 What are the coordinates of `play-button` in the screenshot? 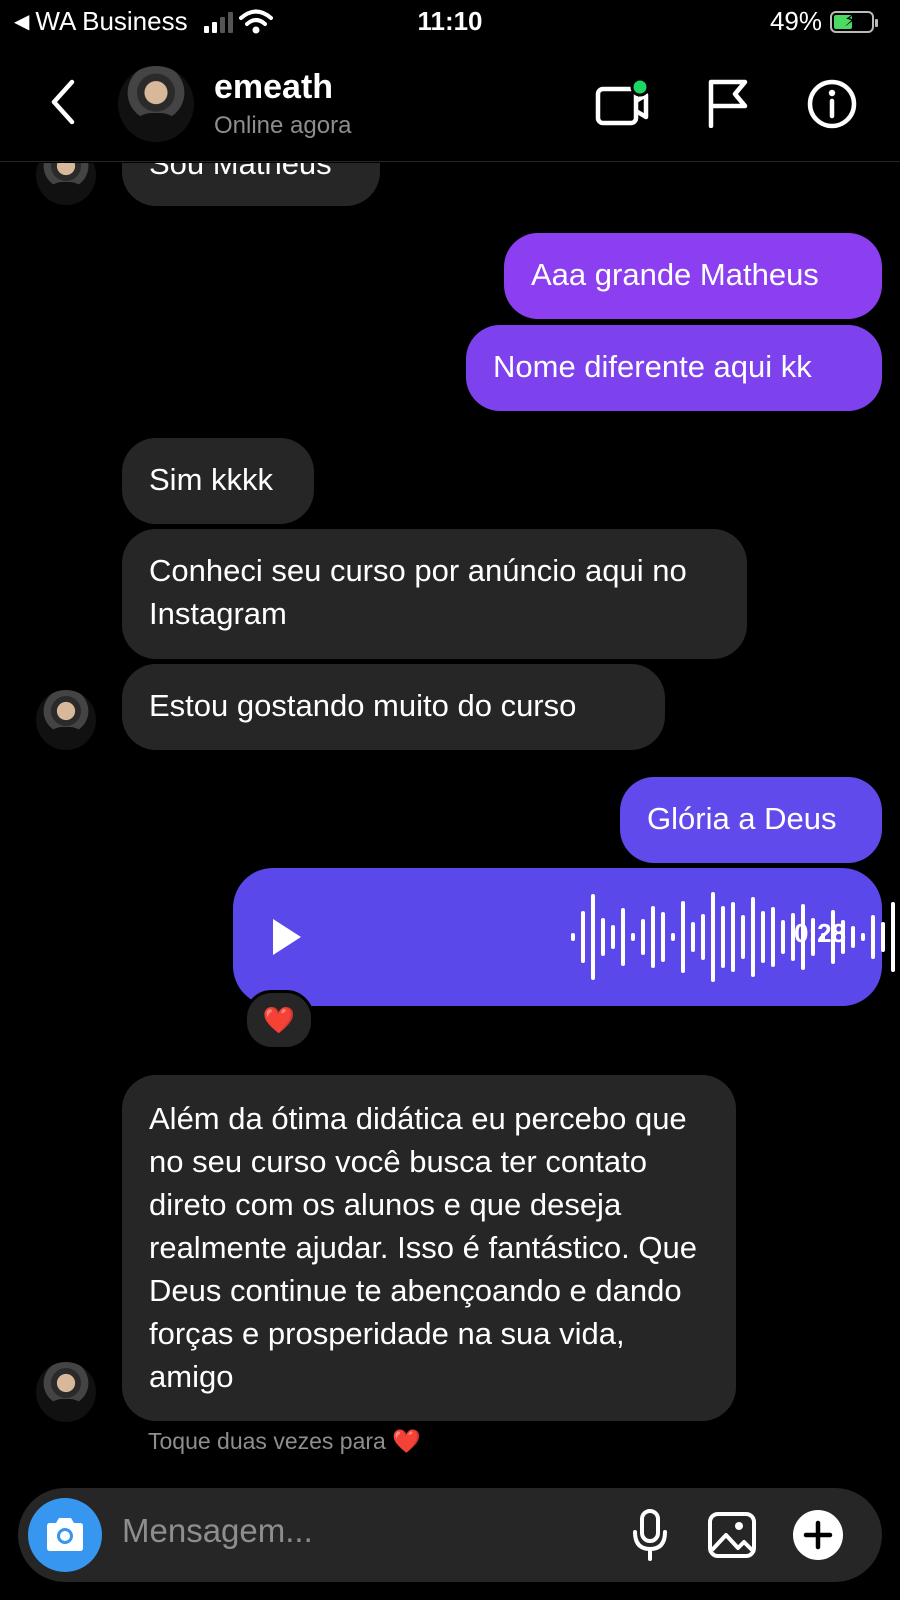 It's located at (286, 937).